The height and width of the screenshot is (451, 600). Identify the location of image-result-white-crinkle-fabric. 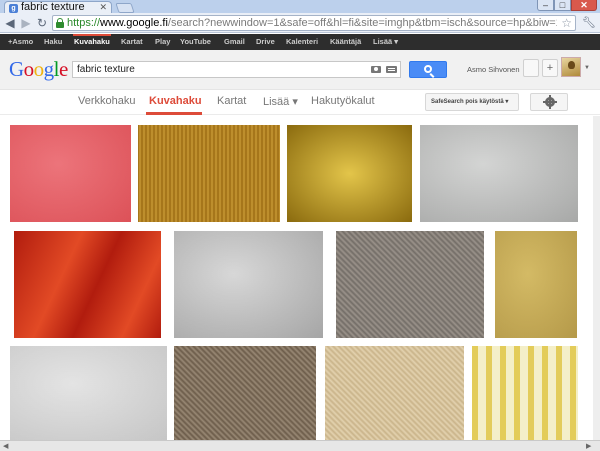
(248, 284).